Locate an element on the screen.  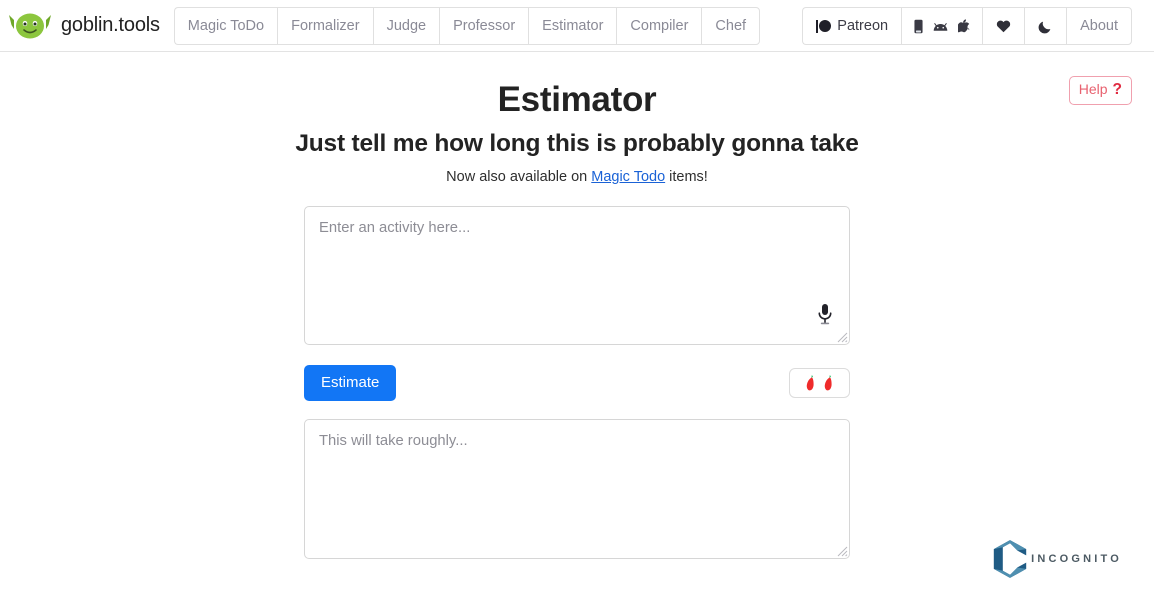
apple-icon is located at coordinates (964, 26).